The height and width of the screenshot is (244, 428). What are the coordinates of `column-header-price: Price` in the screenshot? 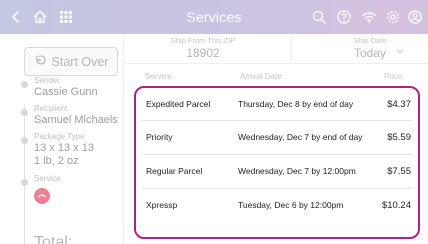 It's located at (393, 76).